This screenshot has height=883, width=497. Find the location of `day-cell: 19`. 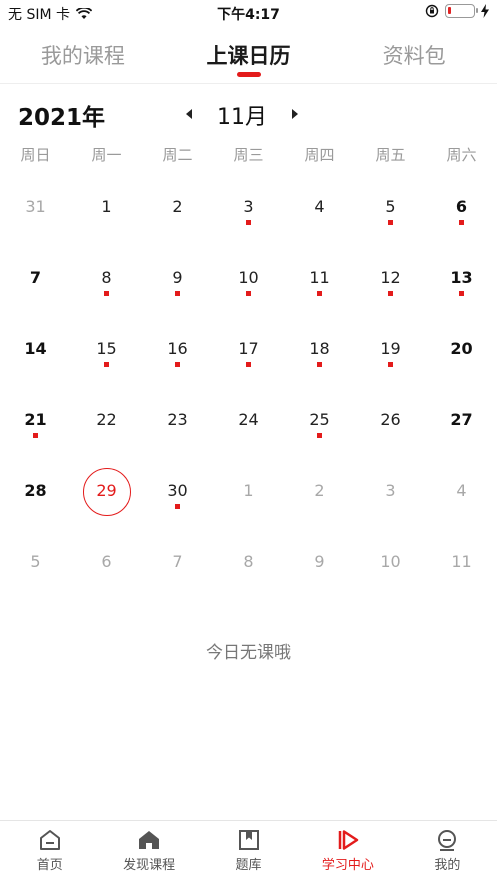

day-cell: 19 is located at coordinates (390, 349).